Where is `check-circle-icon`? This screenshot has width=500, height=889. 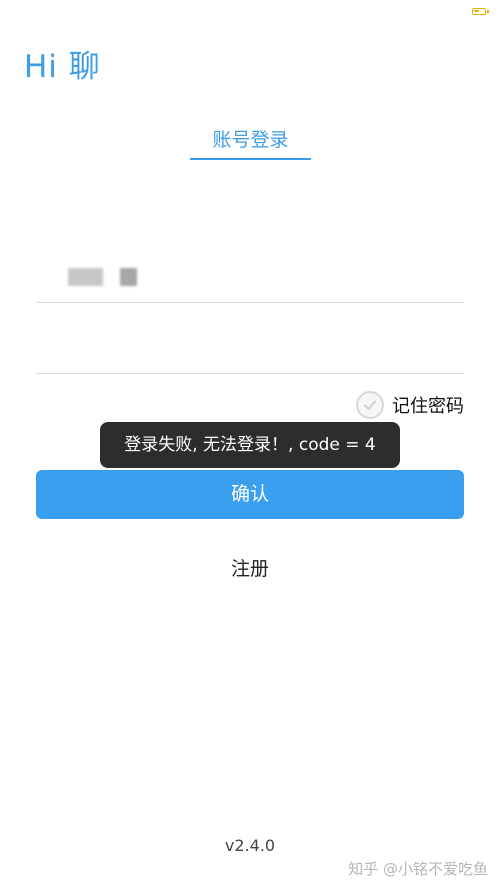 check-circle-icon is located at coordinates (370, 405).